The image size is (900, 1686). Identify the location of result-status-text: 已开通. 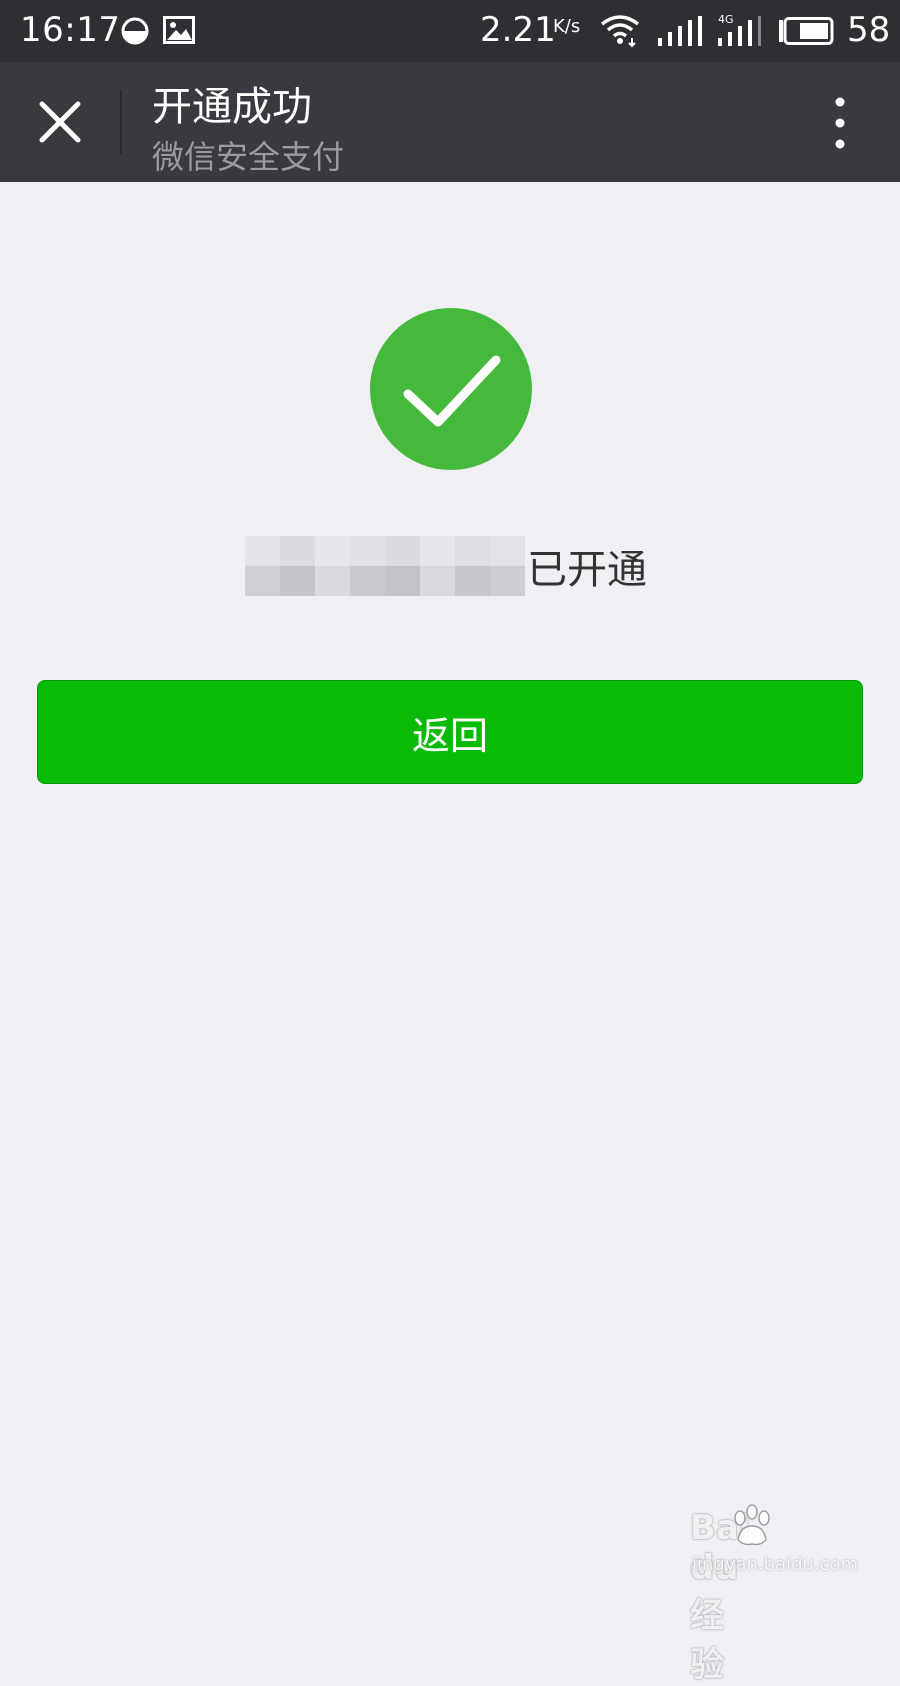
(587, 570).